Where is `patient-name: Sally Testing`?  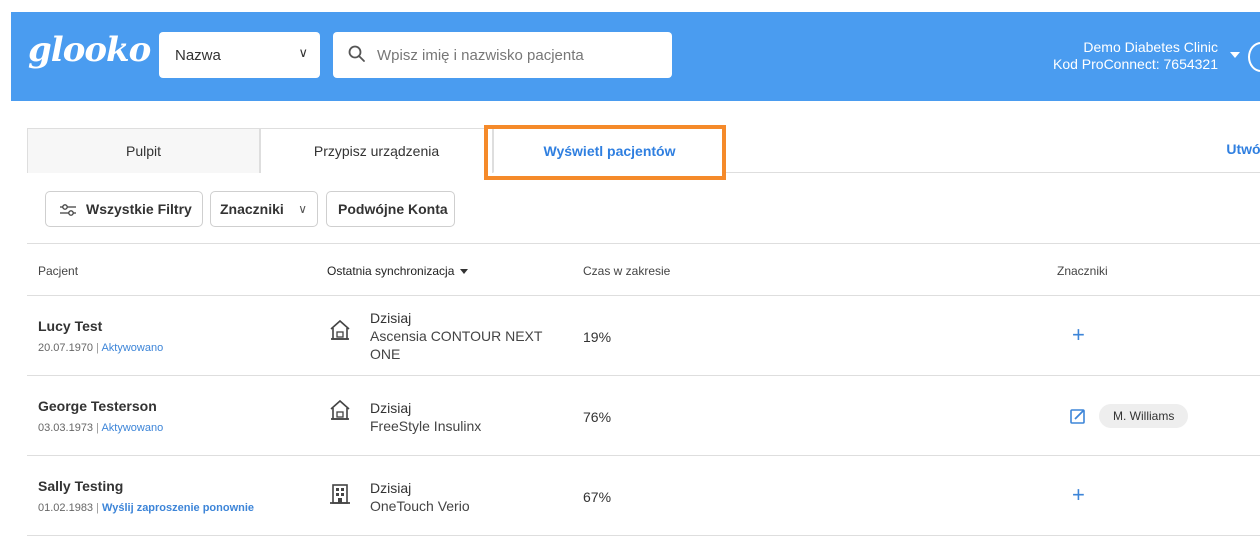
patient-name: Sally Testing is located at coordinates (80, 486).